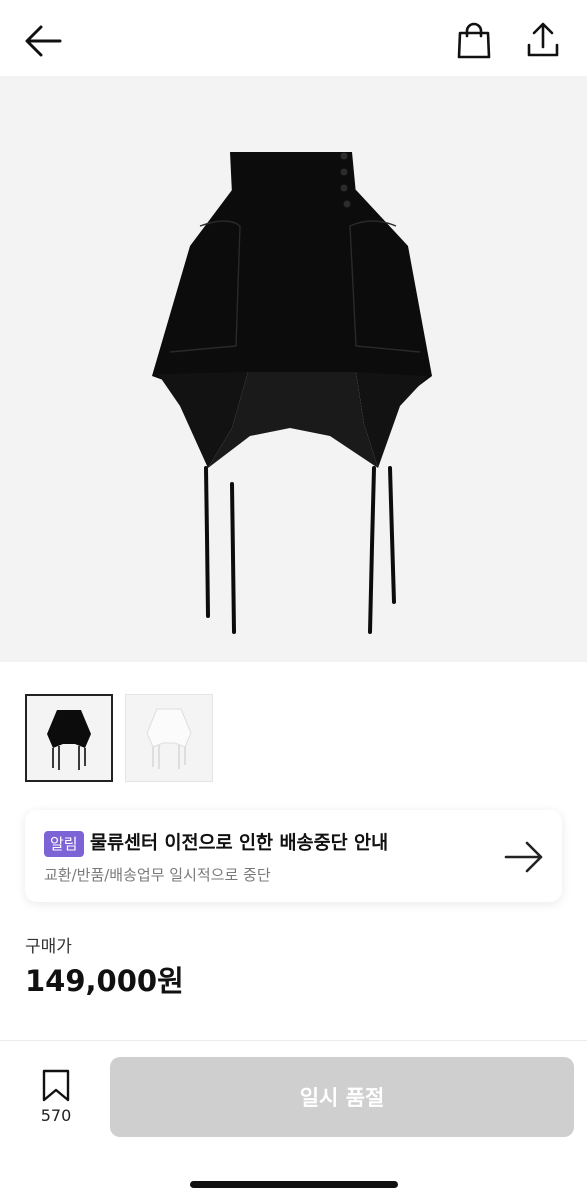 Image resolution: width=587 pixels, height=1200 pixels. What do you see at coordinates (157, 875) in the screenshot?
I see `notice-subtitle: 교환/반품/배송업무 일시적으로 중단` at bounding box center [157, 875].